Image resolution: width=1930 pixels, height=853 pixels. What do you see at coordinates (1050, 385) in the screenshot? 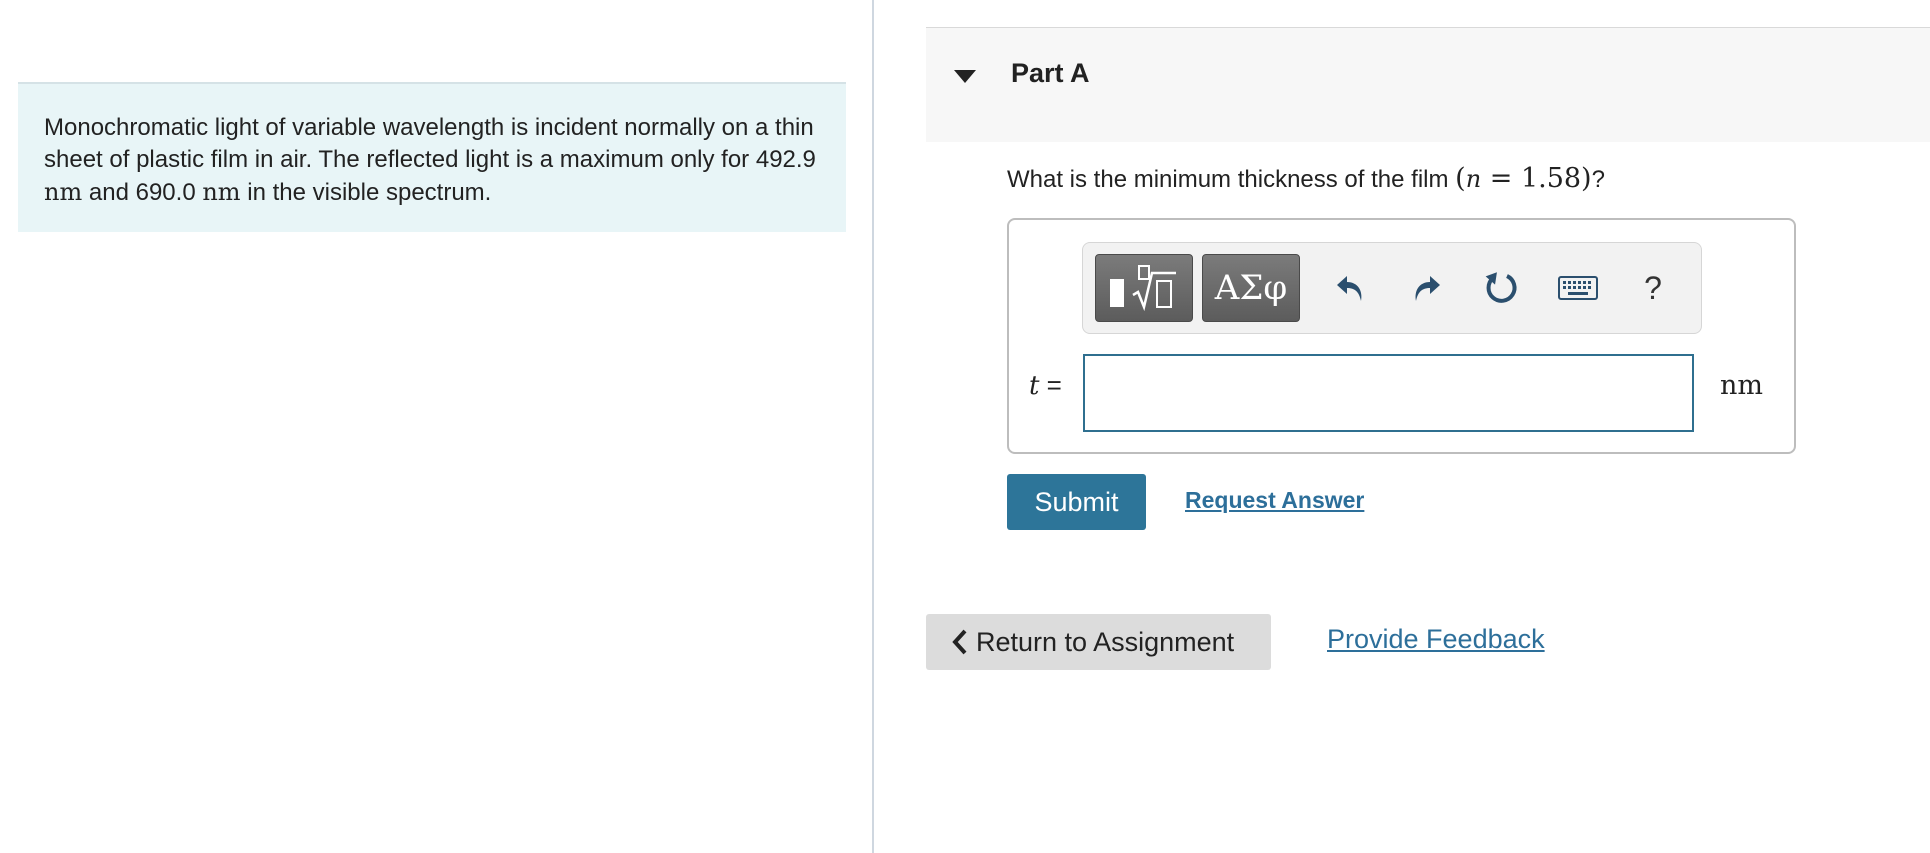
I see `answer-equals: =` at bounding box center [1050, 385].